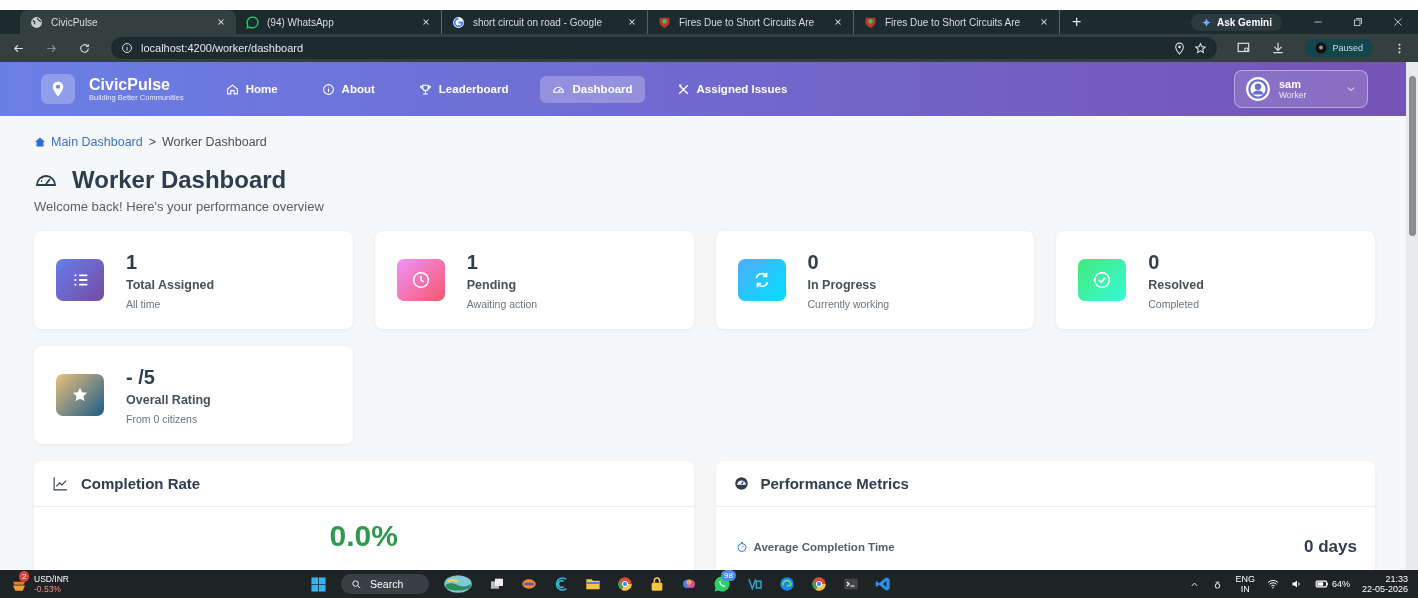  Describe the element at coordinates (1384, 584) in the screenshot. I see `clock: 21:33 22-05-2026` at that location.